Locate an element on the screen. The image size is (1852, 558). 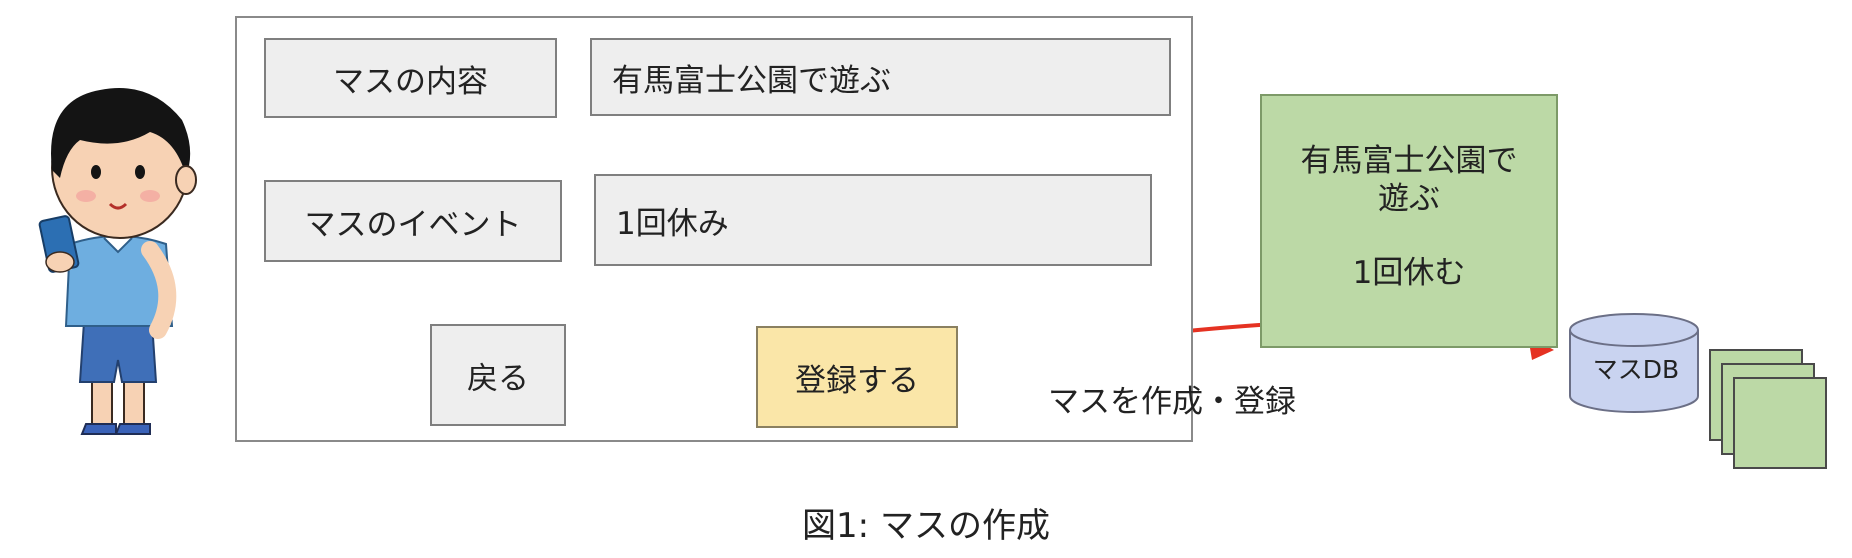
created-cell-card: 有馬富士公園で 遊ぶ 1回休む is located at coordinates (1409, 221).